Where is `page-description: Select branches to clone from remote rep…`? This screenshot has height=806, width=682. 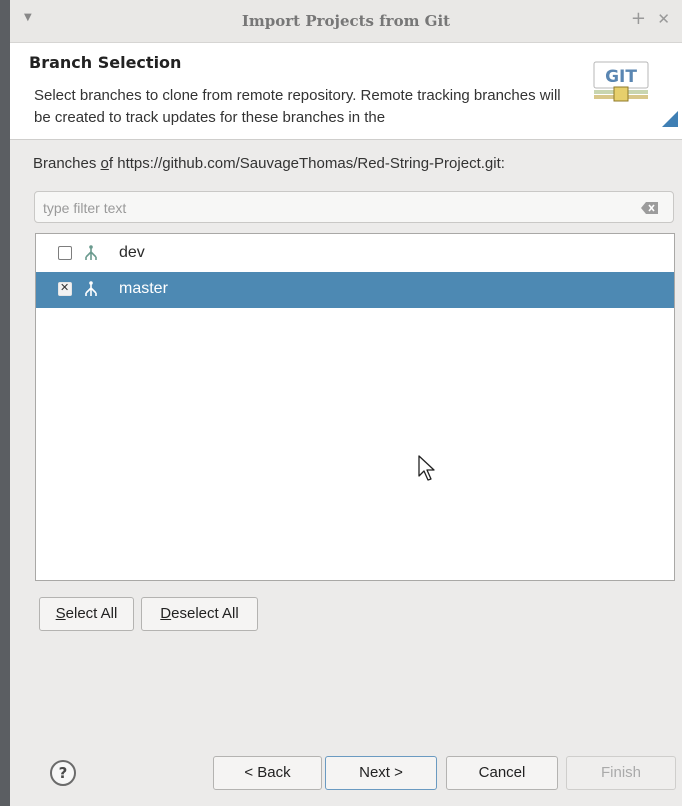 page-description: Select branches to clone from remote rep… is located at coordinates (297, 106).